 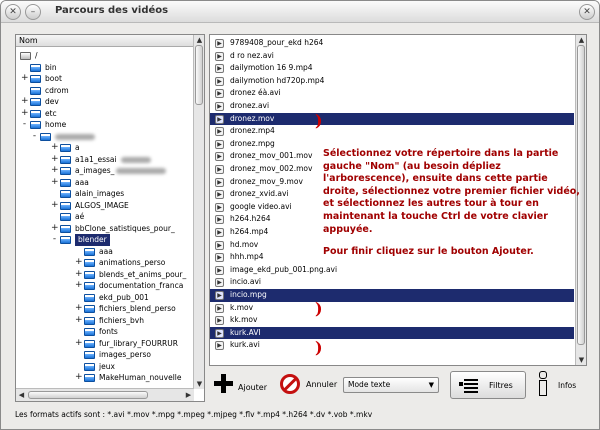 I want to click on file-name: google video.avi, so click(x=261, y=206).